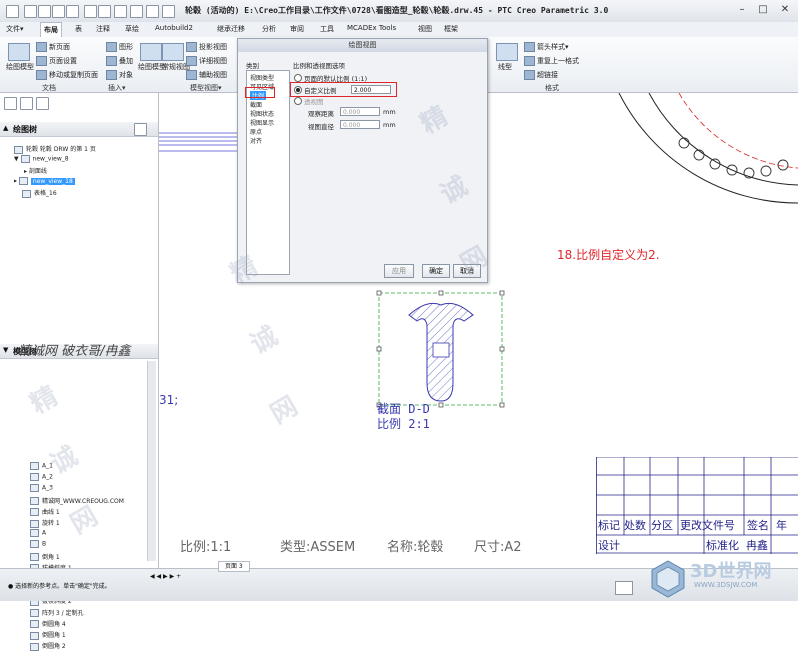  I want to click on feature-icon, so click(34, 523).